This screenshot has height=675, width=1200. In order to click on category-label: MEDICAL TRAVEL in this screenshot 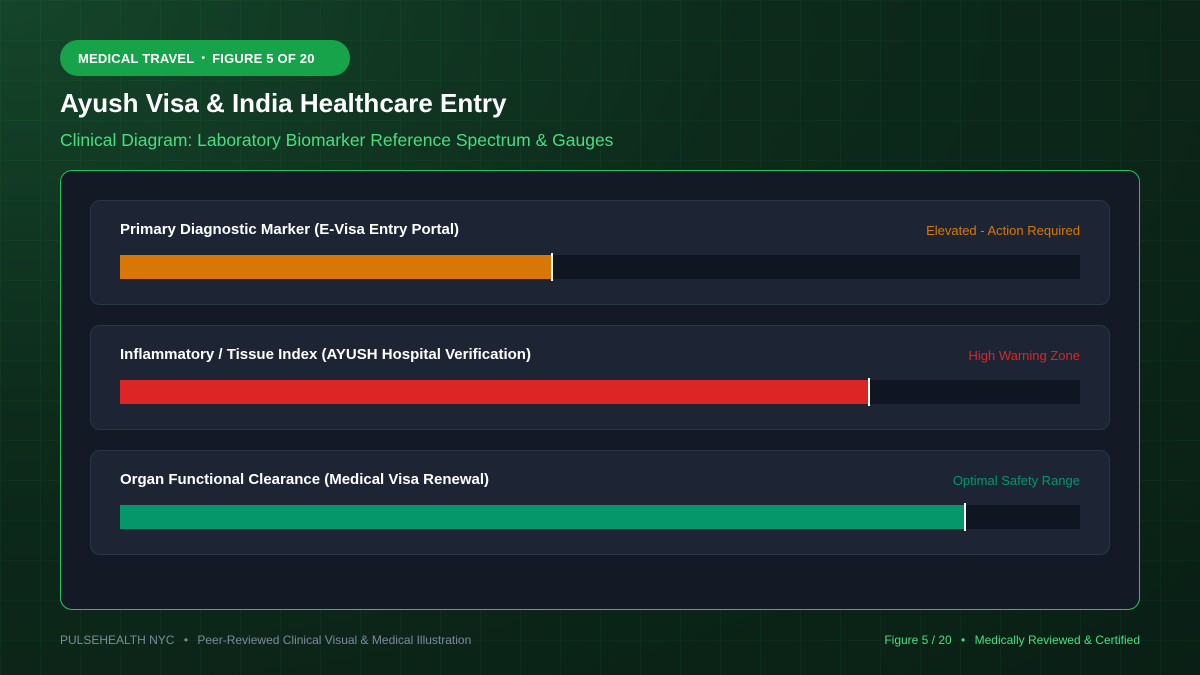, I will do `click(136, 58)`.